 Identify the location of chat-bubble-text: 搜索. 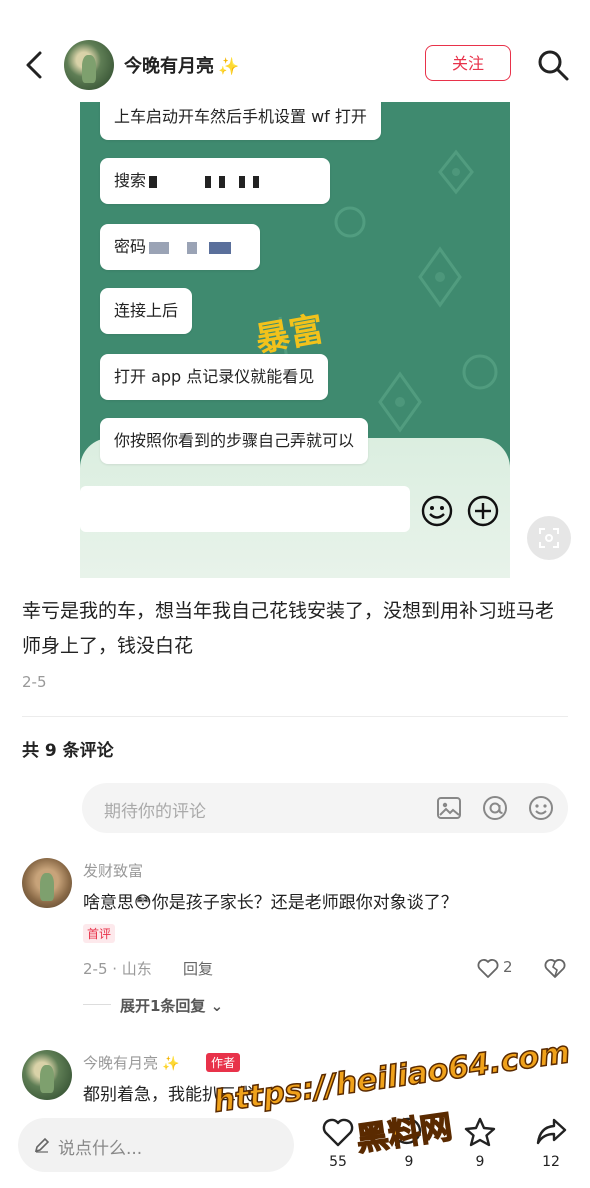
(130, 180).